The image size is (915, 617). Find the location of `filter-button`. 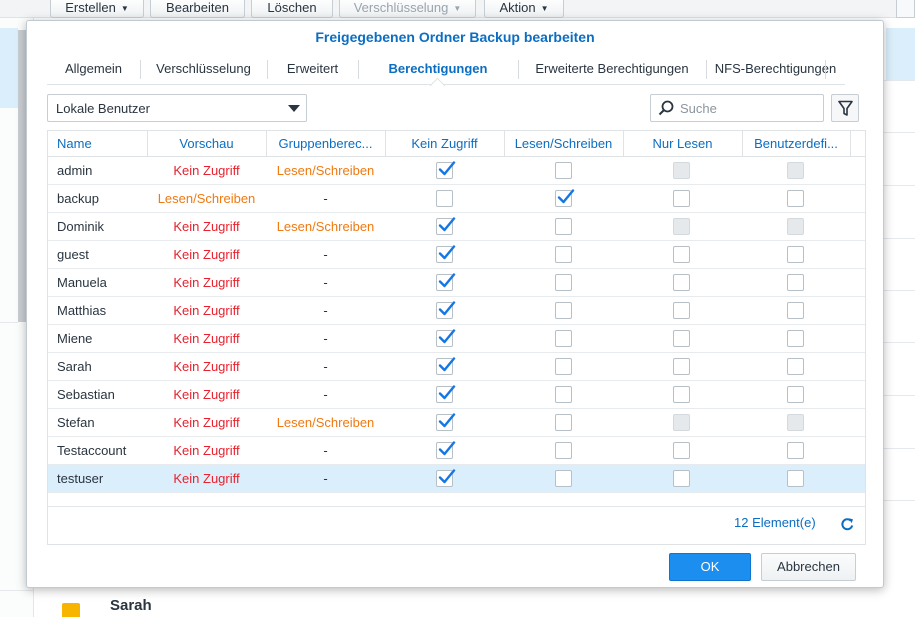

filter-button is located at coordinates (845, 108).